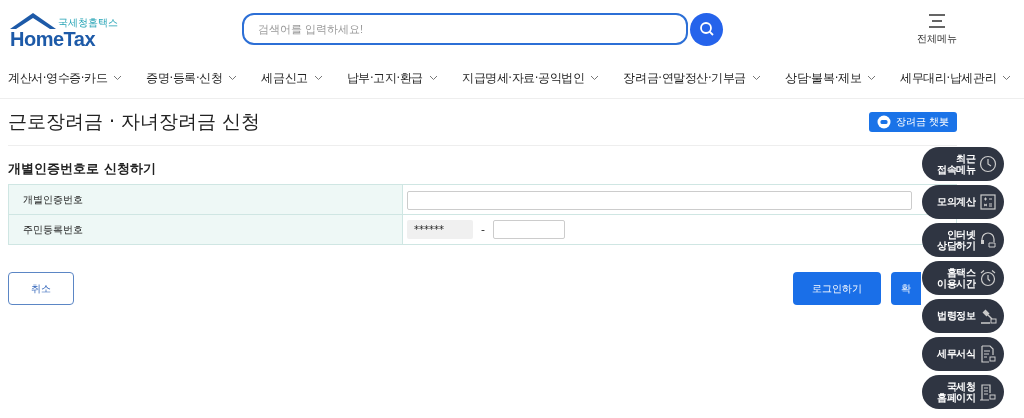 The height and width of the screenshot is (418, 1024). I want to click on page-title: 근로장려금 · 자녀장려금 신청, so click(134, 121).